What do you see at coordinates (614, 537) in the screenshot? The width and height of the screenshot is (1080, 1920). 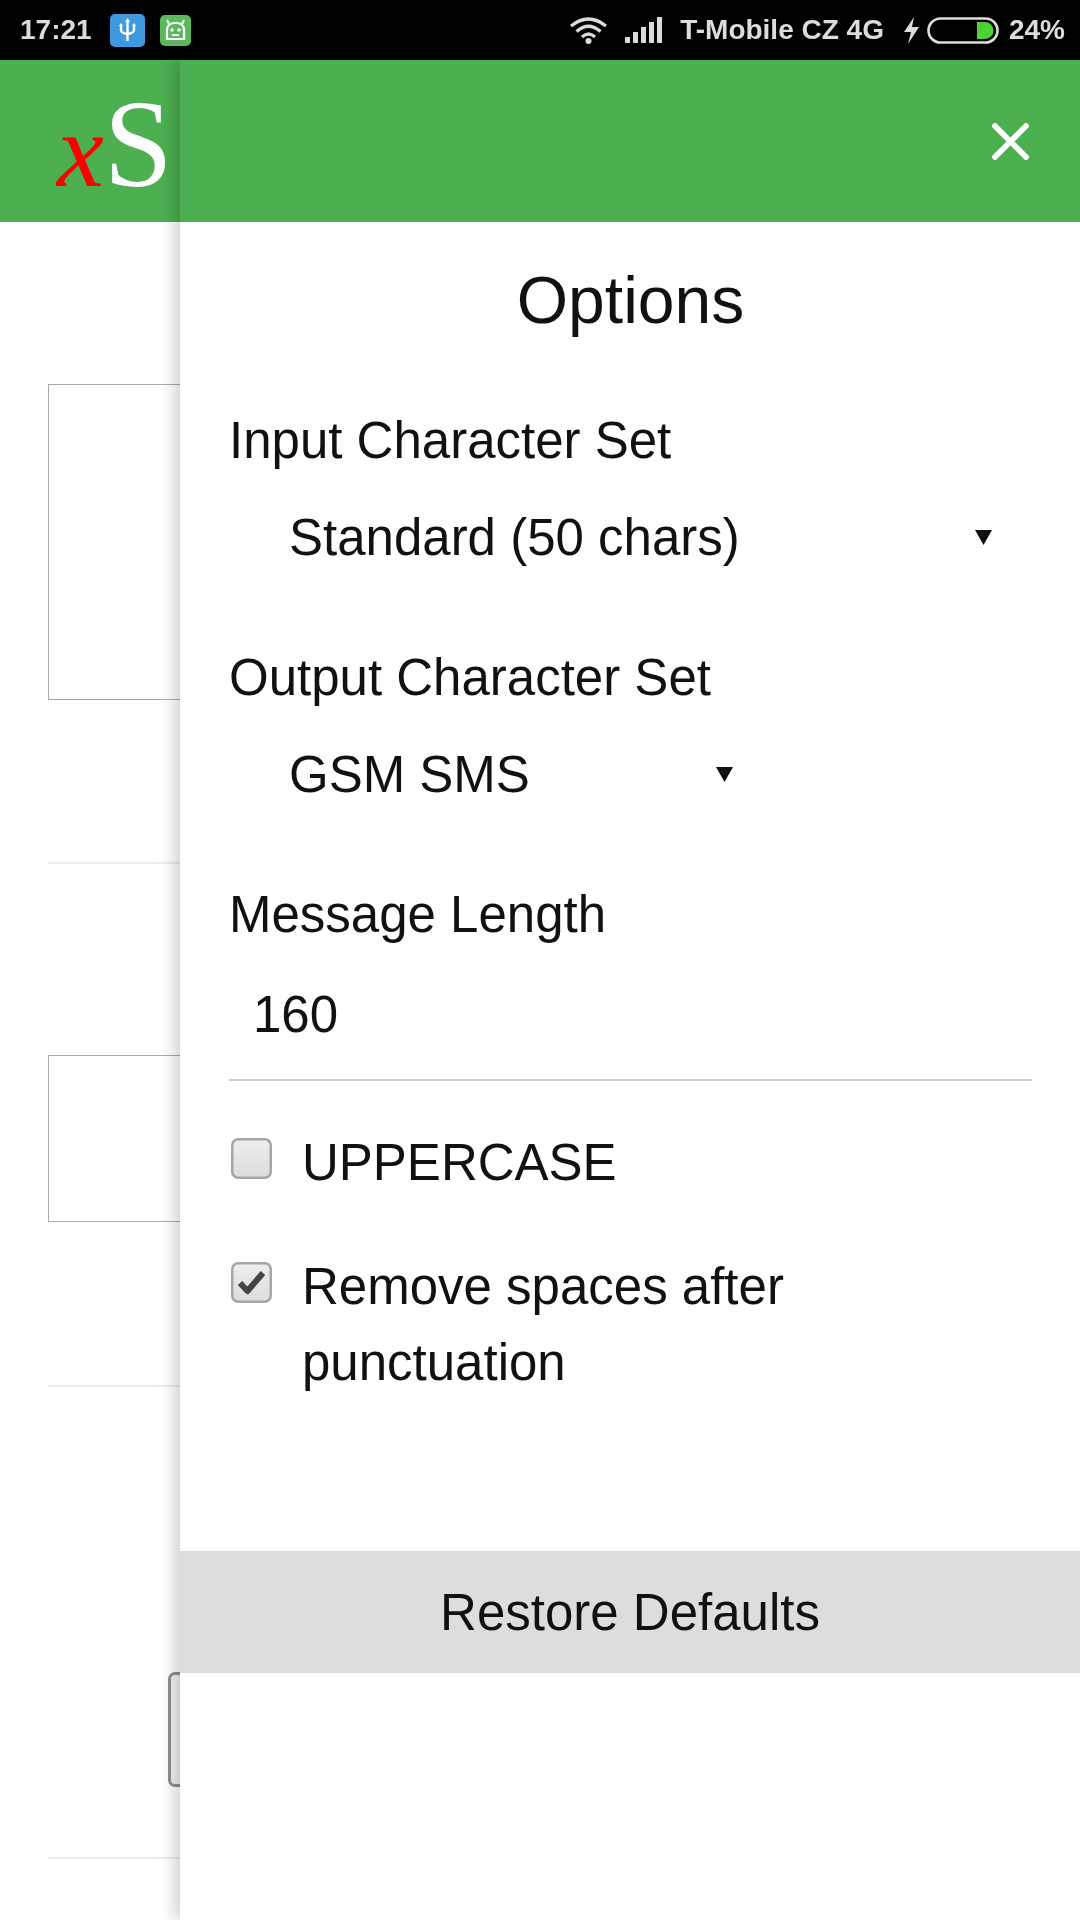 I see `dropdown: Standard (50 chars)` at bounding box center [614, 537].